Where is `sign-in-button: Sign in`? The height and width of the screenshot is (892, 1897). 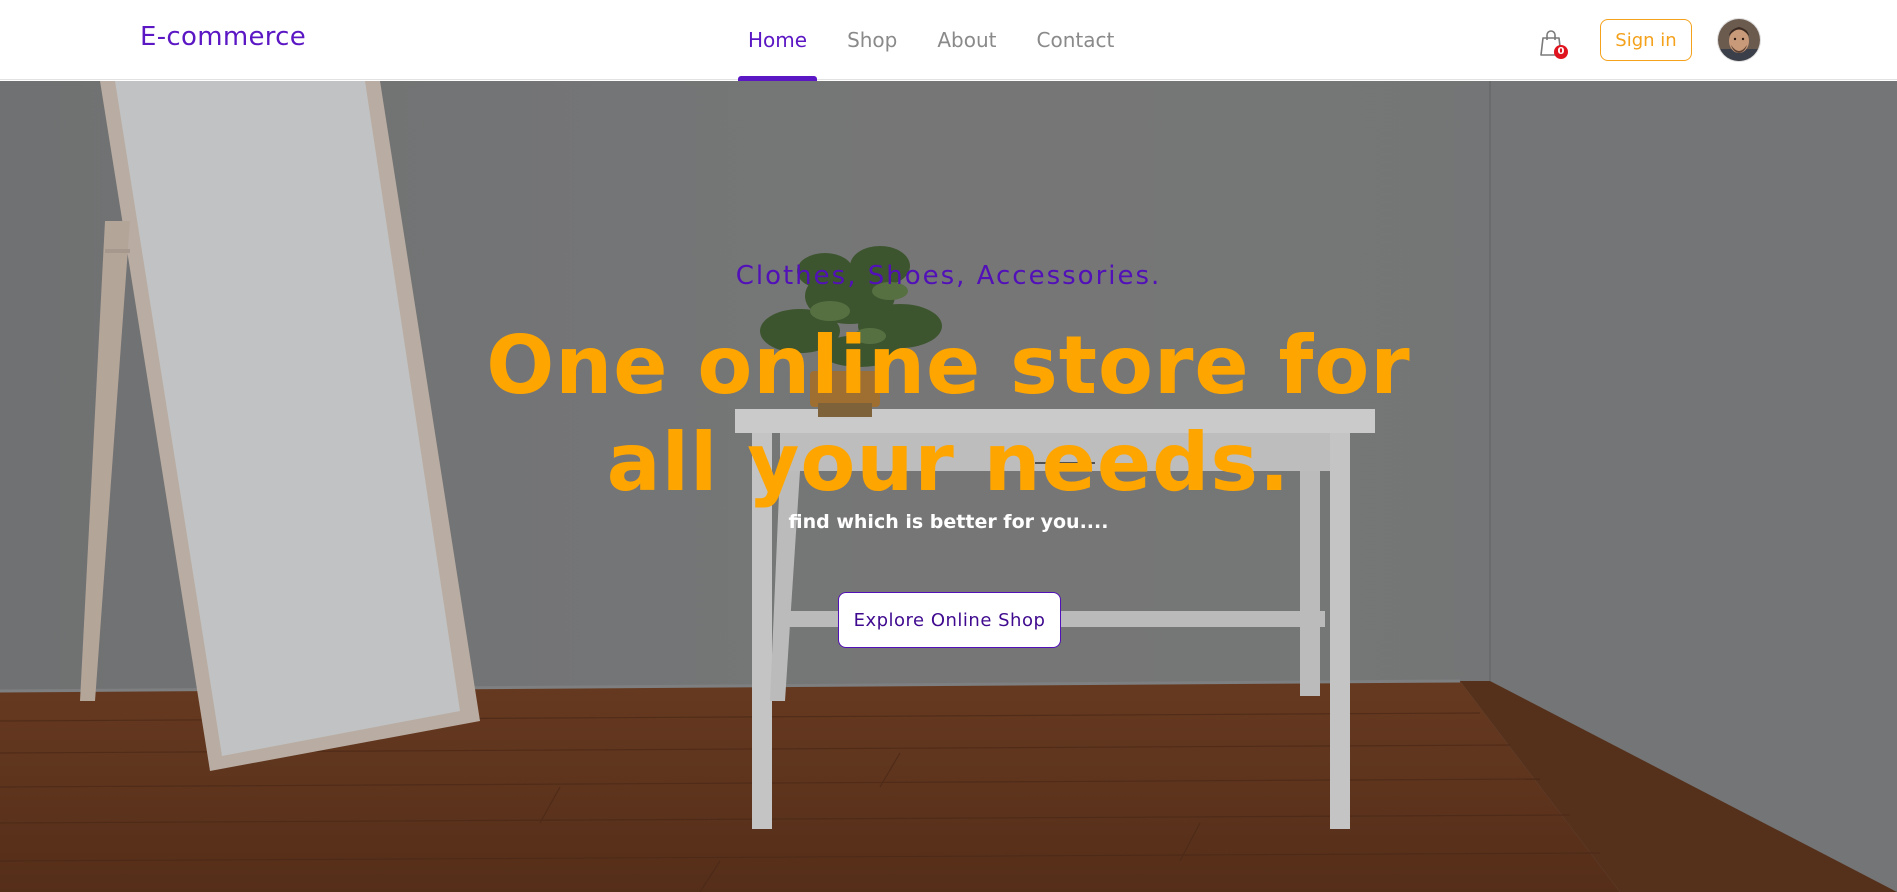 sign-in-button: Sign in is located at coordinates (1646, 40).